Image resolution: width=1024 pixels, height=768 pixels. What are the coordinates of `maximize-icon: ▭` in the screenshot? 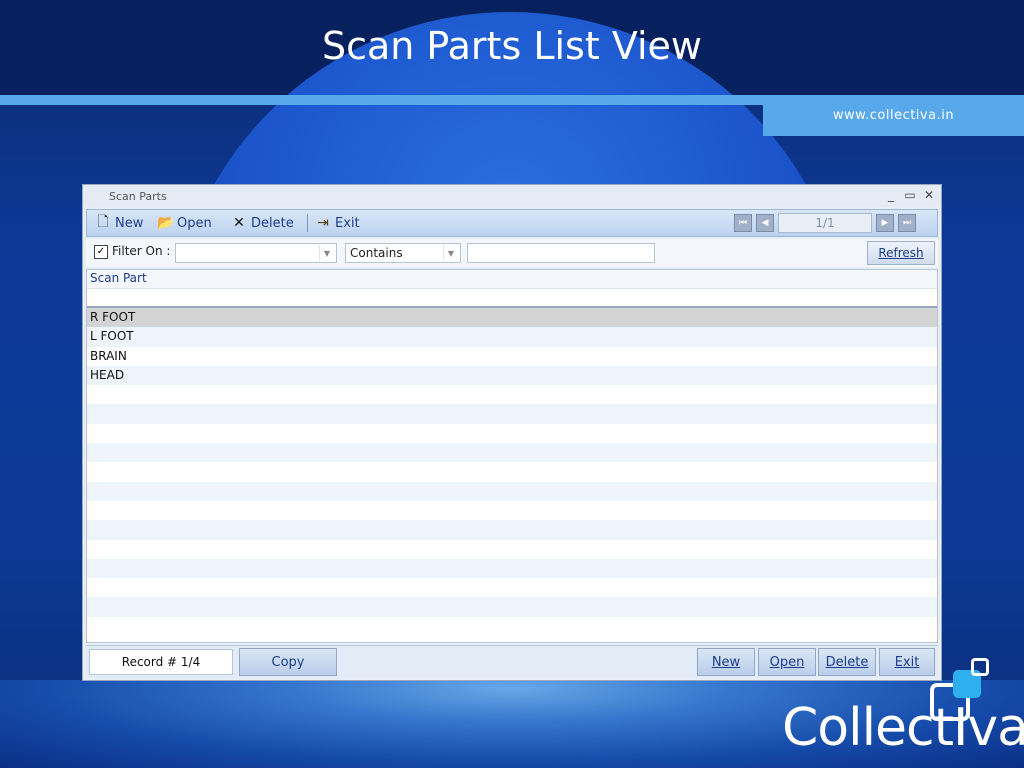 It's located at (910, 195).